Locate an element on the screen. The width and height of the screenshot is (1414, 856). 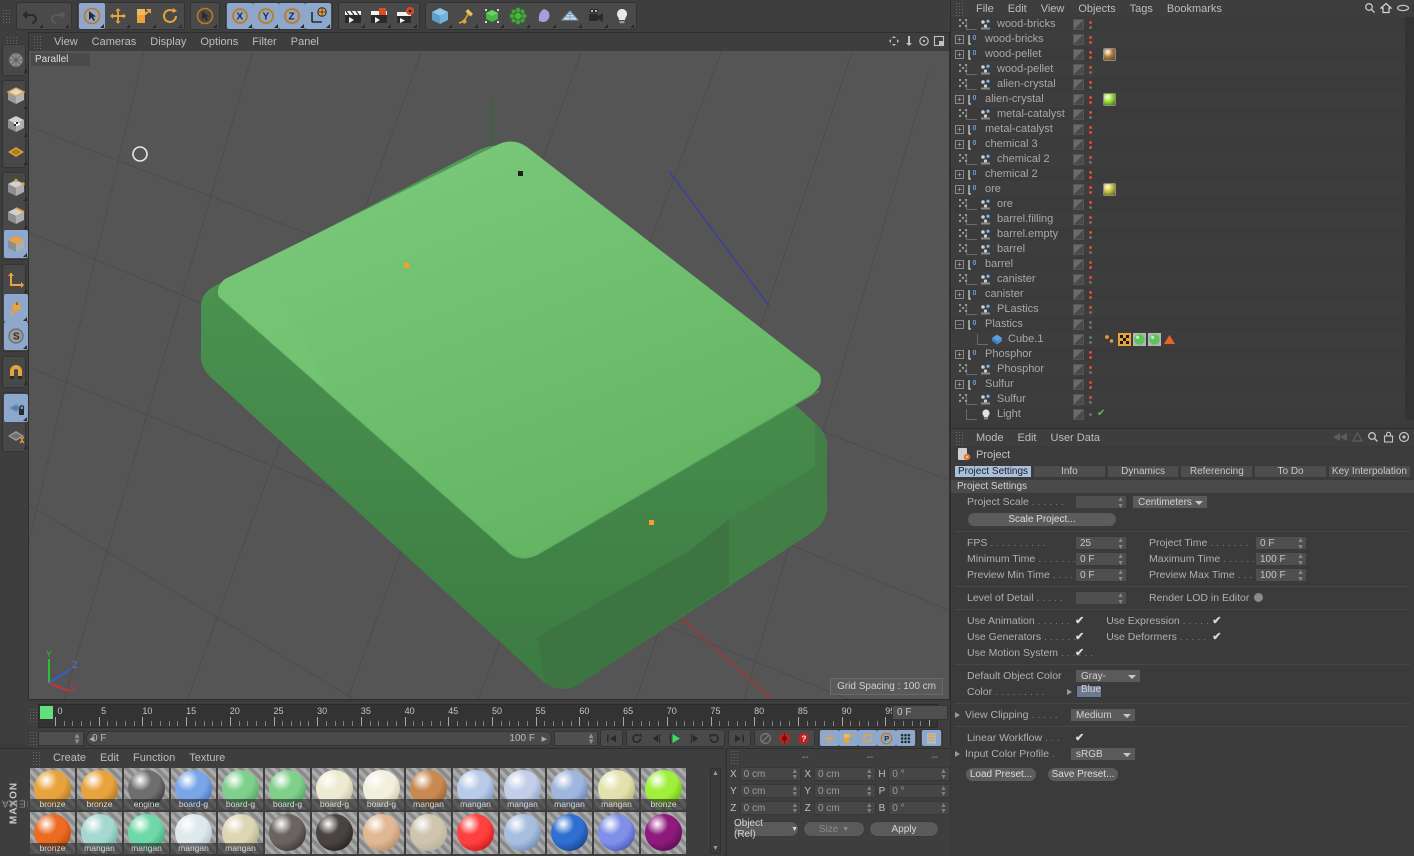
material-menu-create: Create is located at coordinates (69, 758).